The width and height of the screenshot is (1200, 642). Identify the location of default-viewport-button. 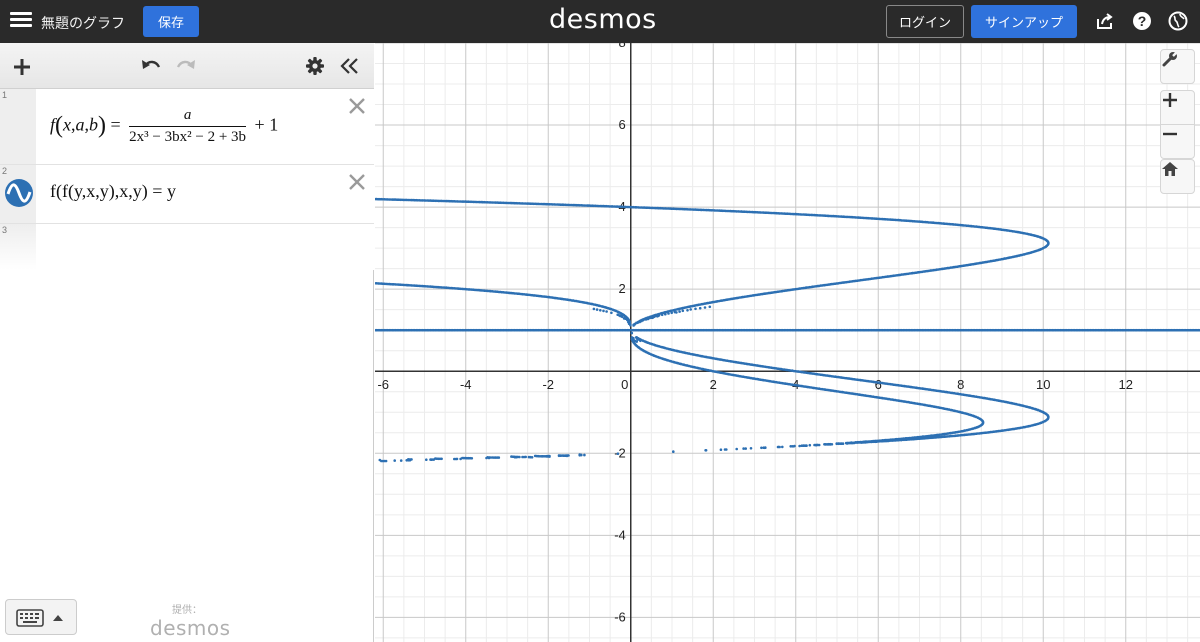
(1177, 176).